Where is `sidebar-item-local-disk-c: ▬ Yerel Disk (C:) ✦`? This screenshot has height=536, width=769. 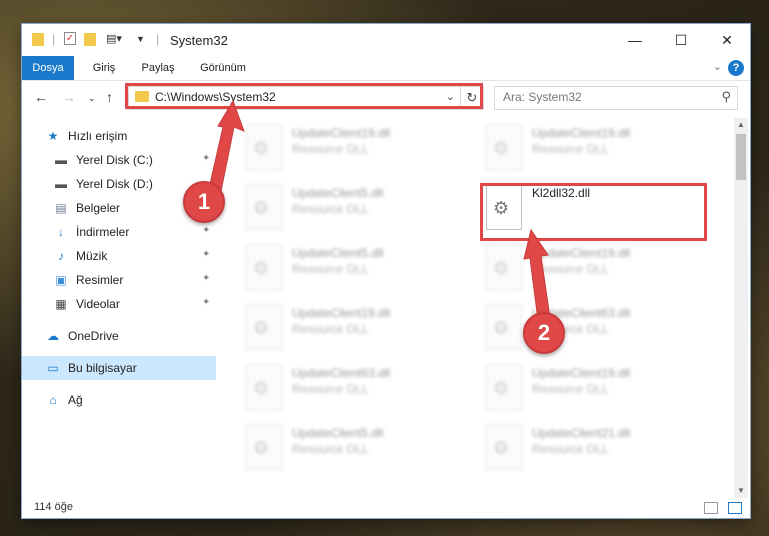
sidebar-item-local-disk-c: ▬ Yerel Disk (C:) ✦ is located at coordinates (119, 160).